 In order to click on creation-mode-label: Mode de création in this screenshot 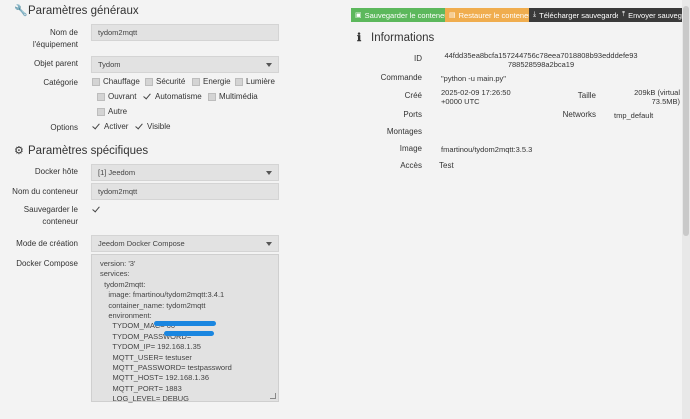, I will do `click(47, 243)`.